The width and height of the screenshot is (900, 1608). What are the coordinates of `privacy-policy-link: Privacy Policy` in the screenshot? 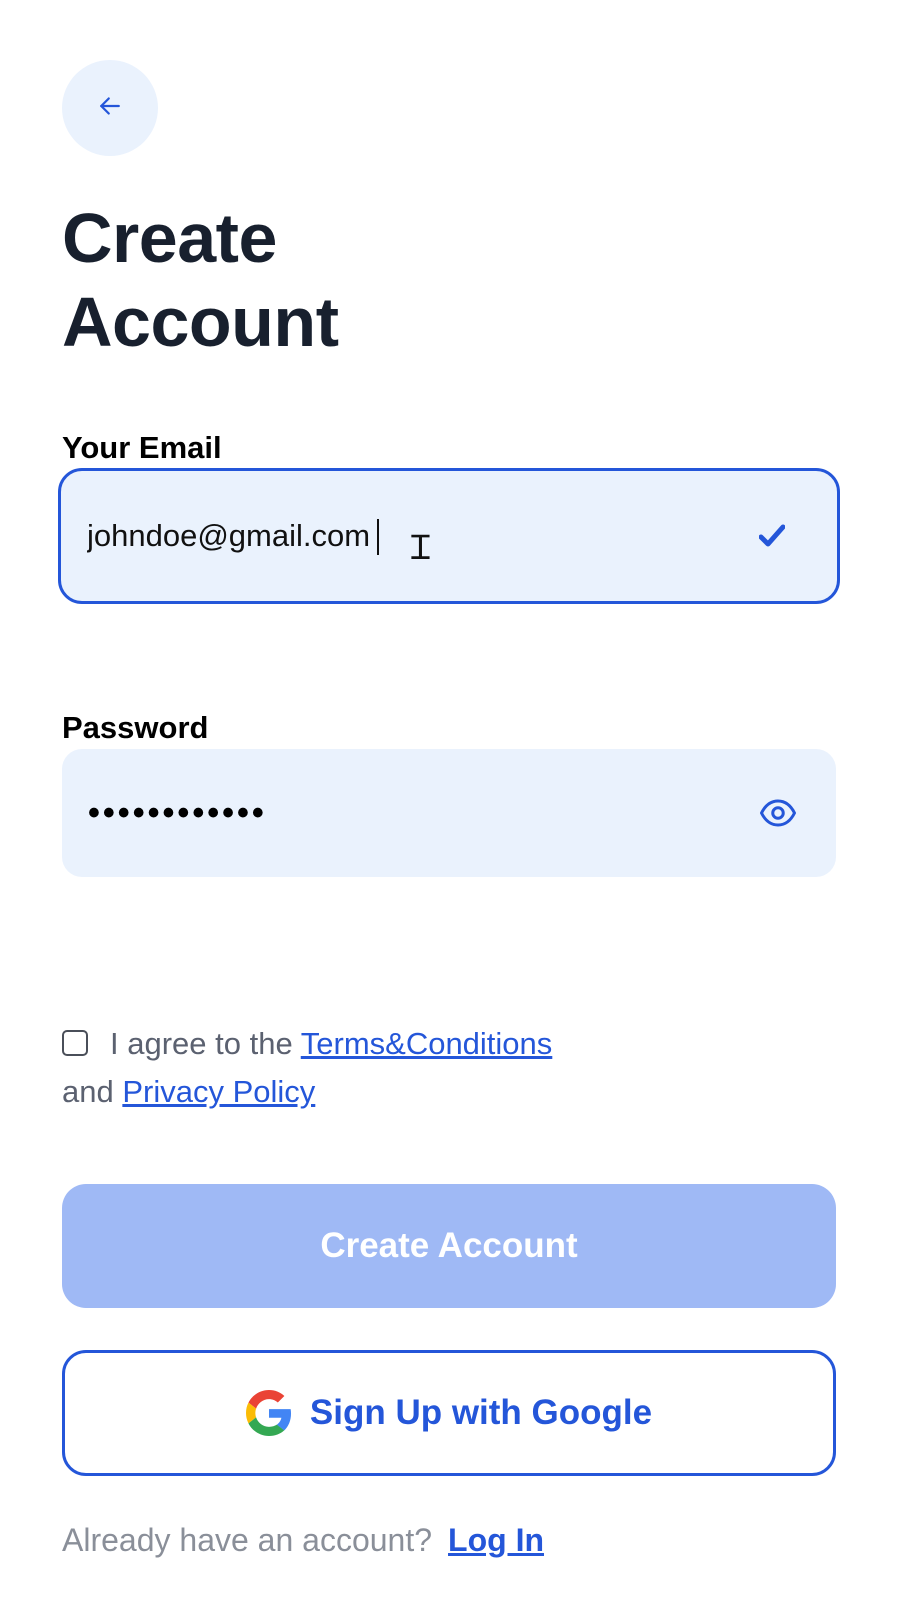 It's located at (218, 1091).